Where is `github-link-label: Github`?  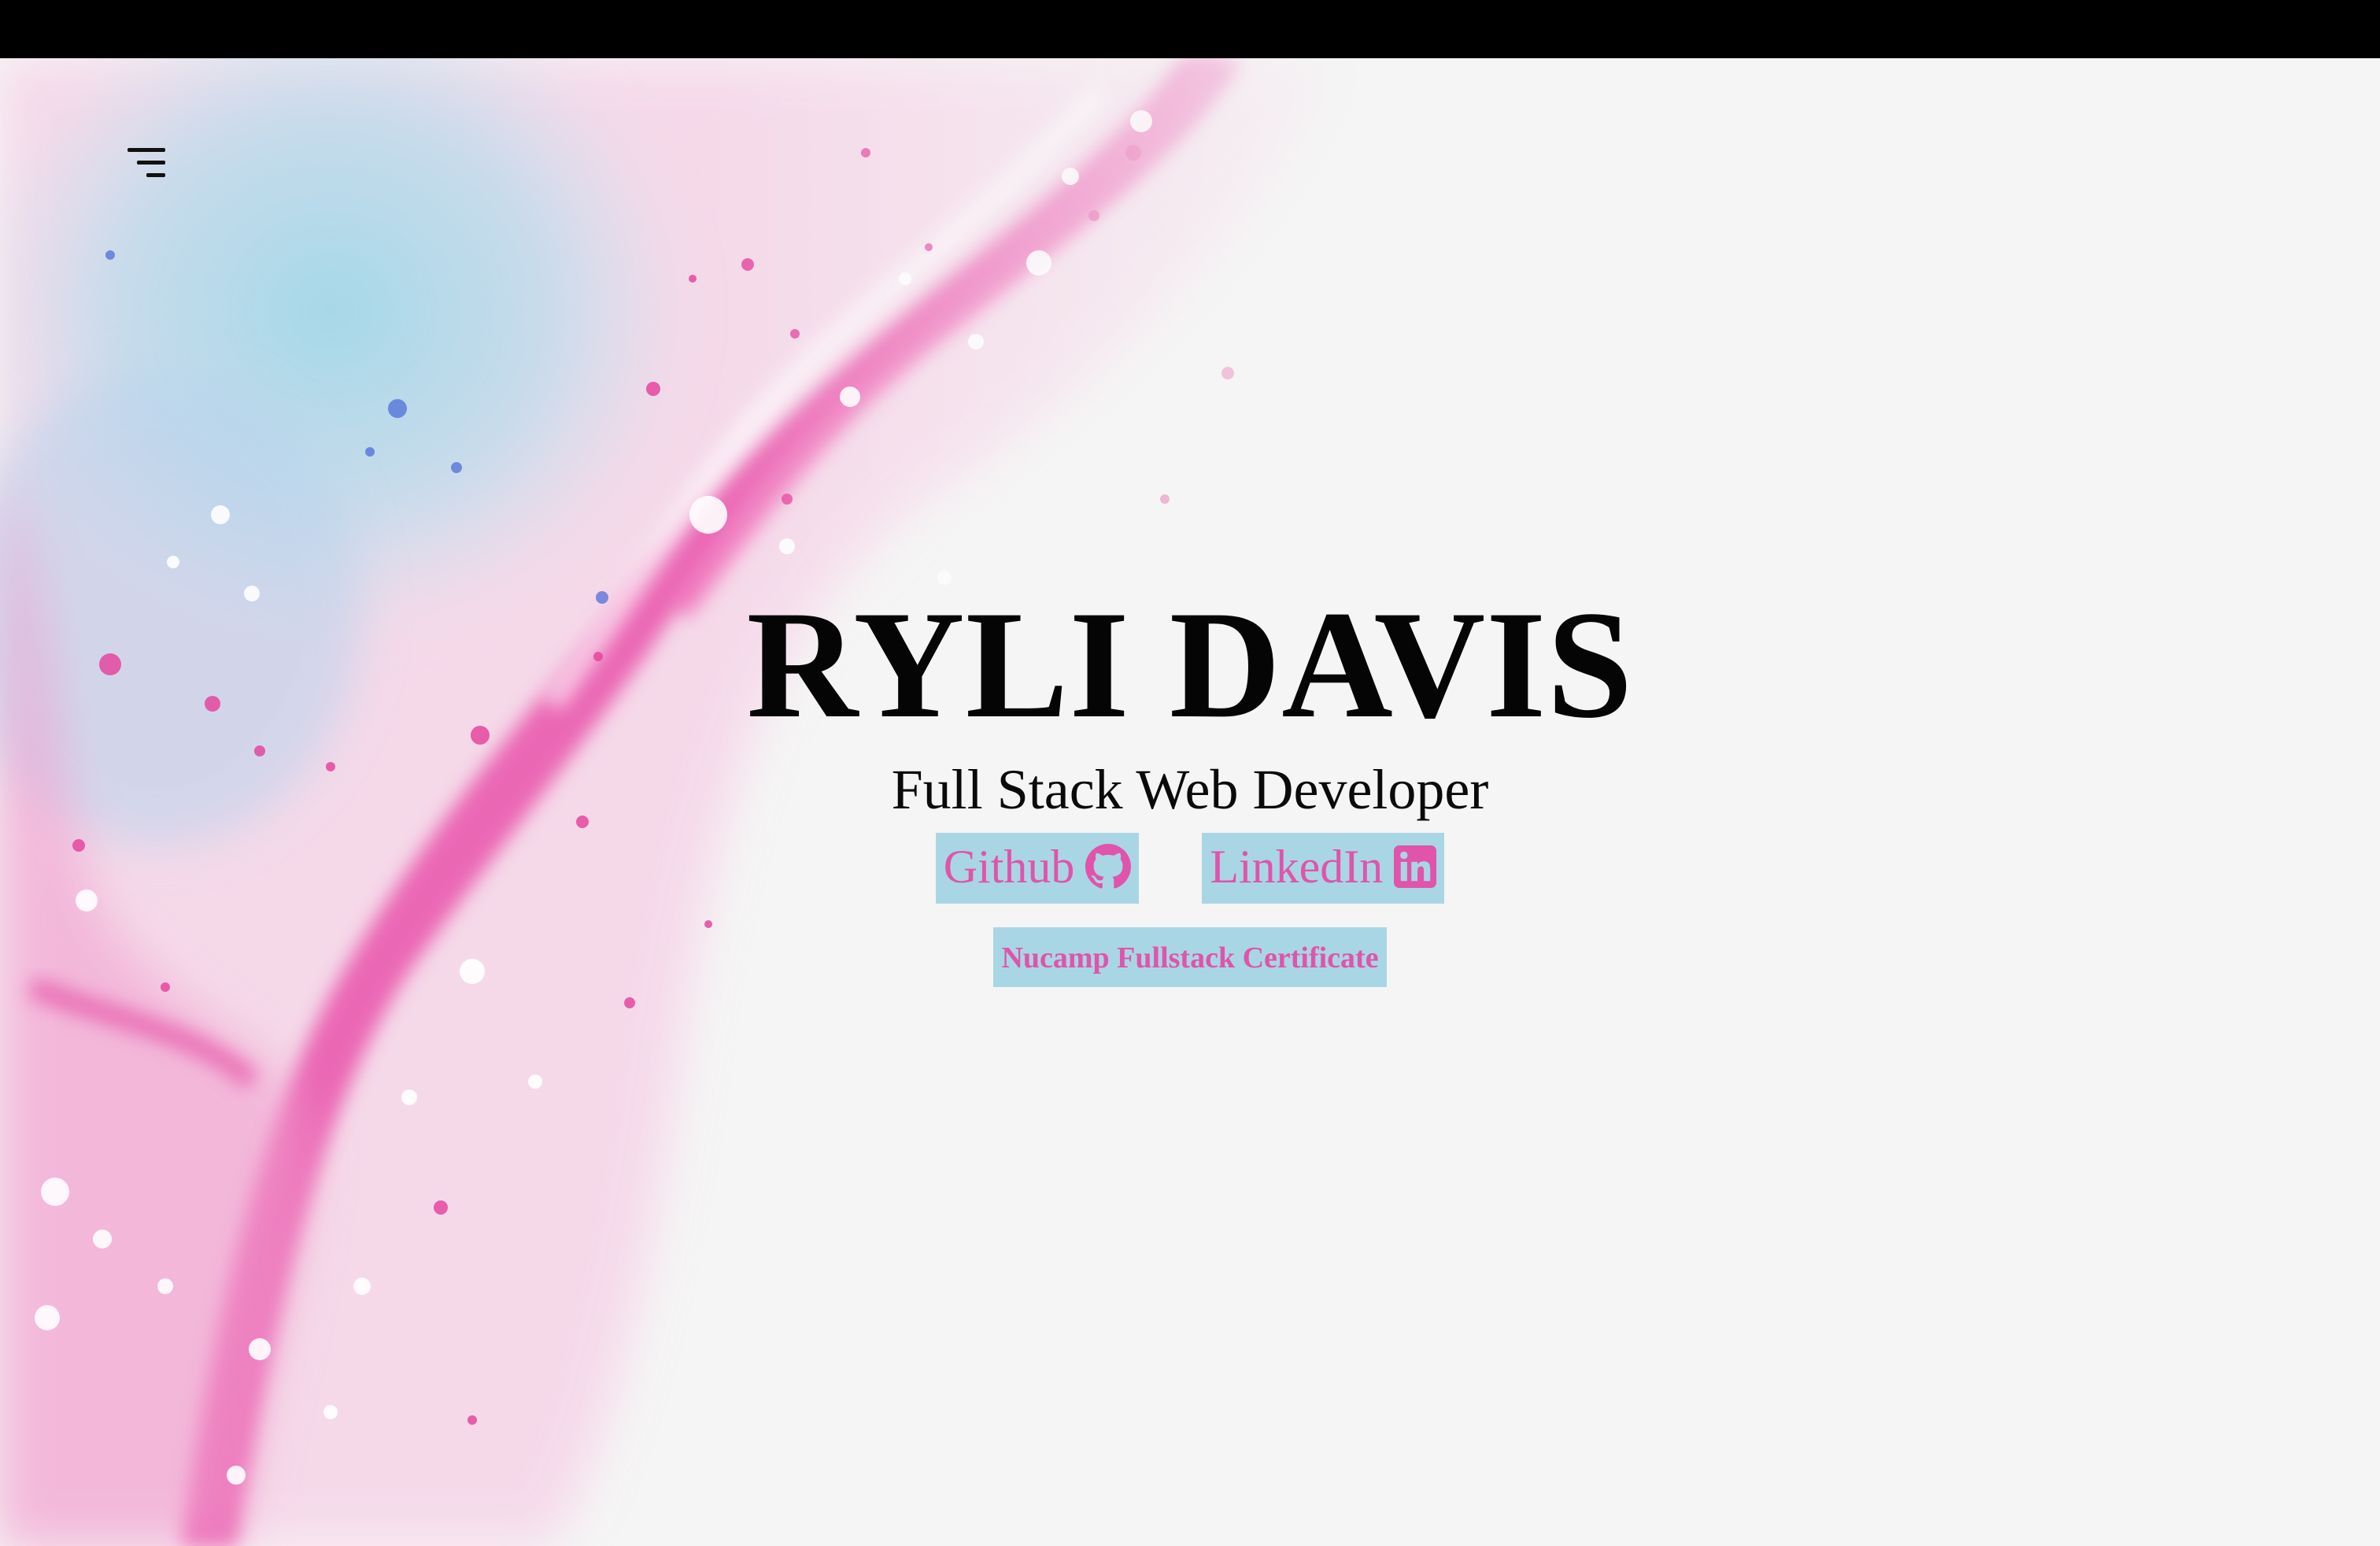
github-link-label: Github is located at coordinates (1009, 867).